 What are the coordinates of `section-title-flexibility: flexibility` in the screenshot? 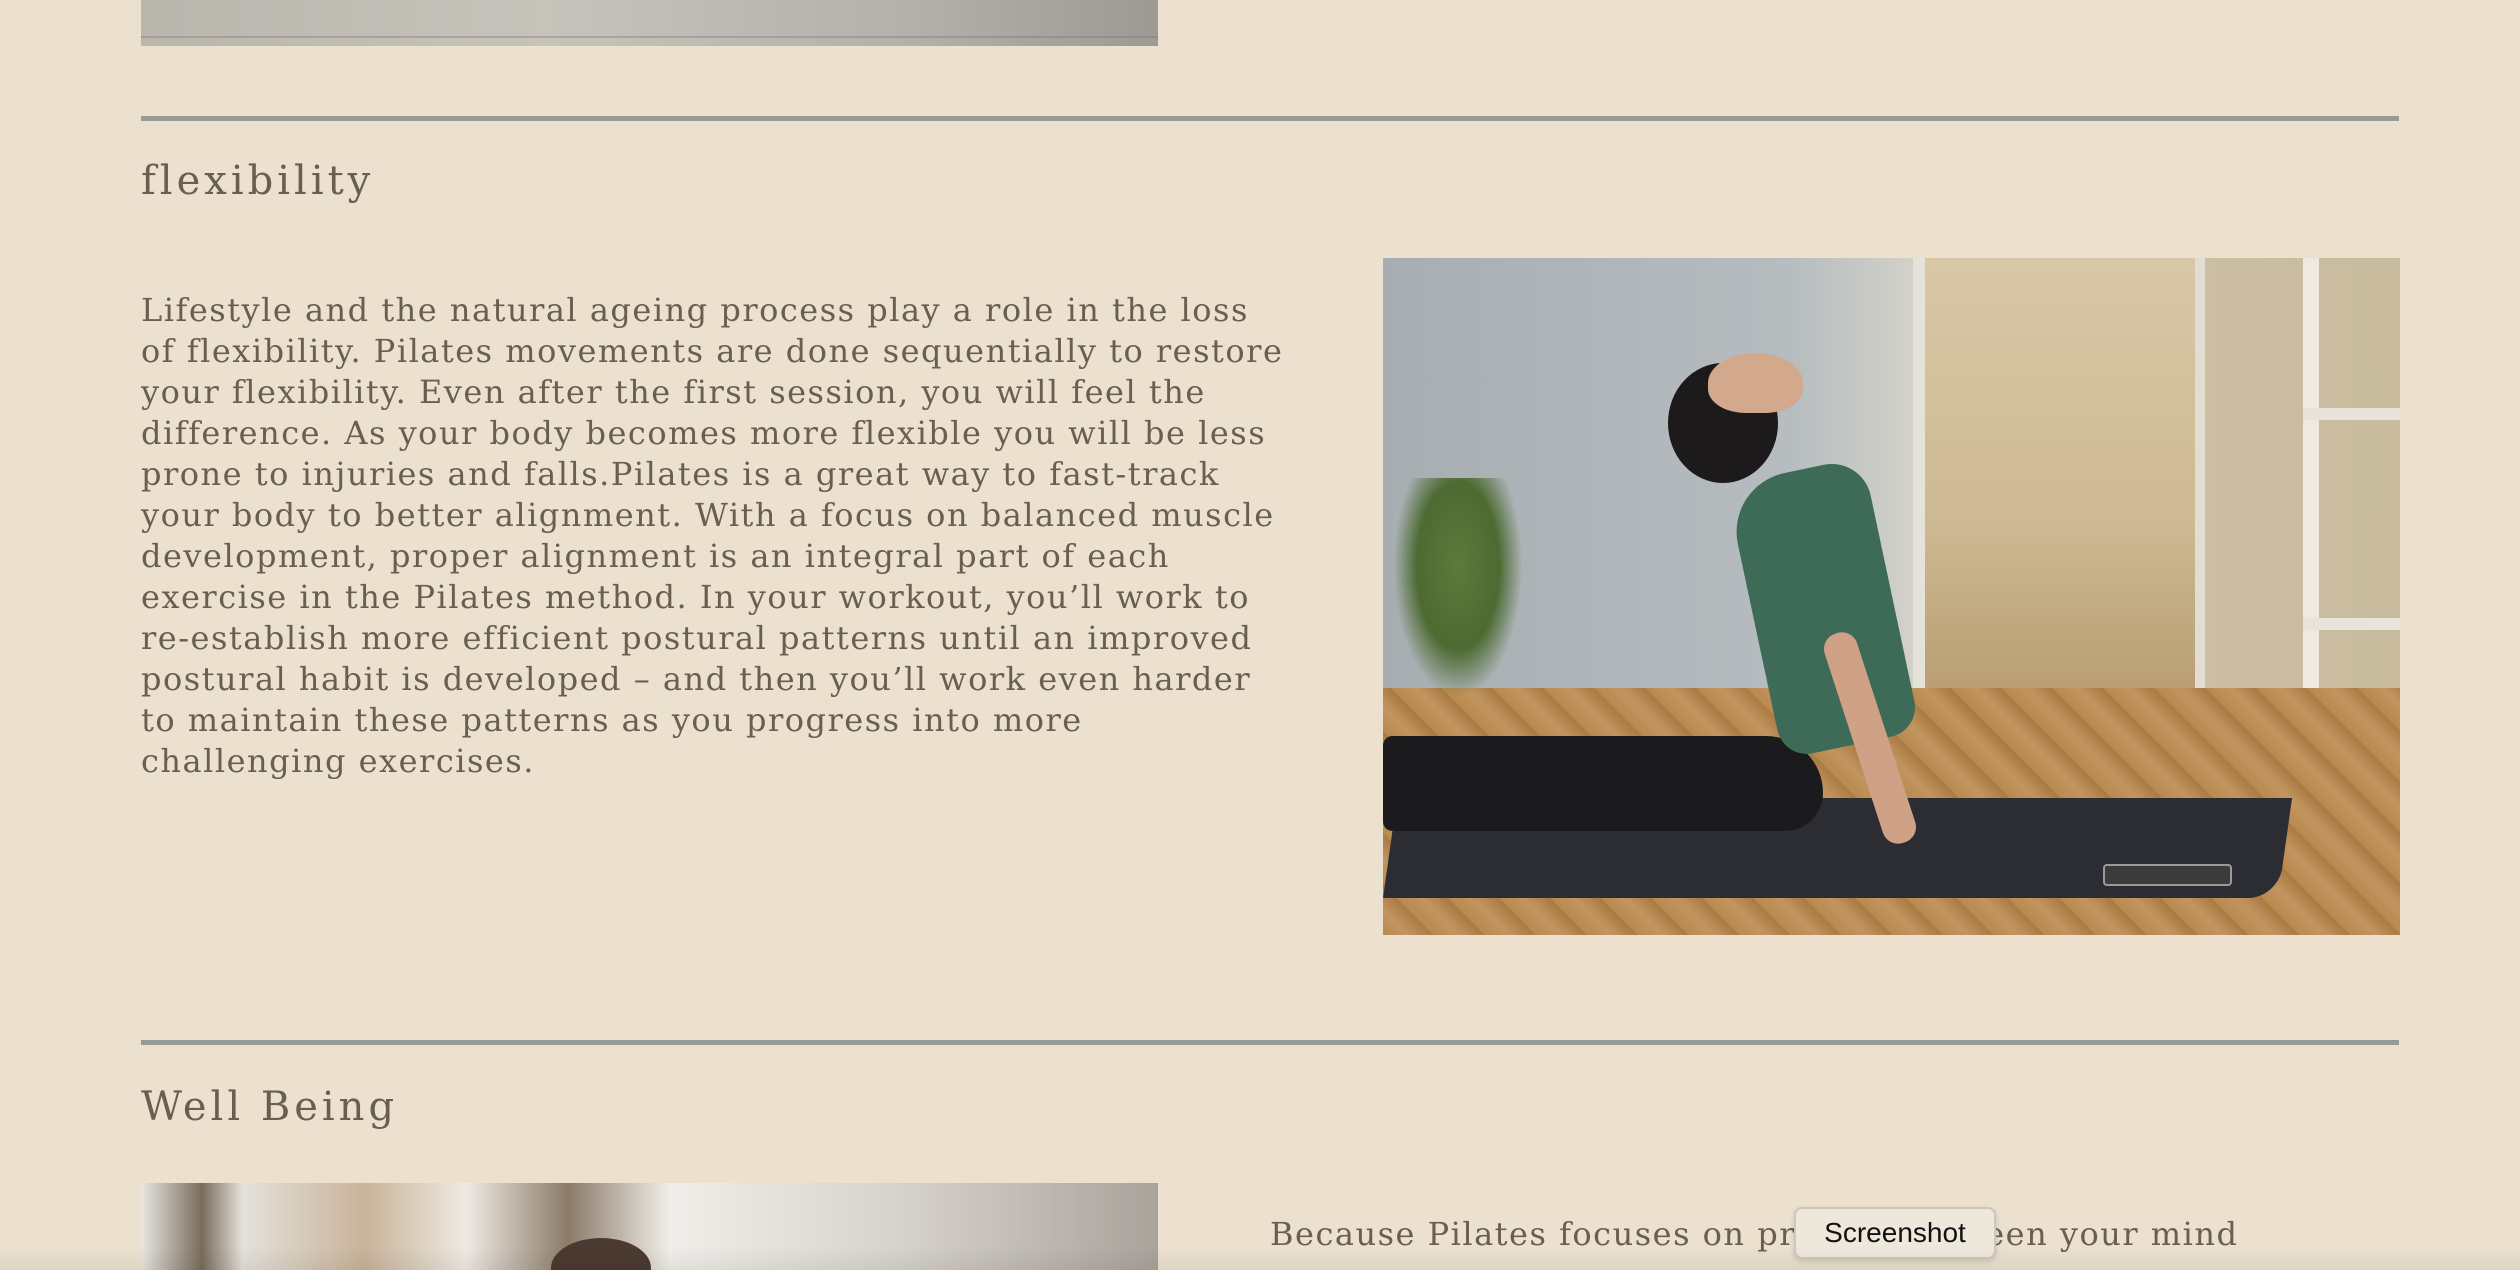 It's located at (258, 181).